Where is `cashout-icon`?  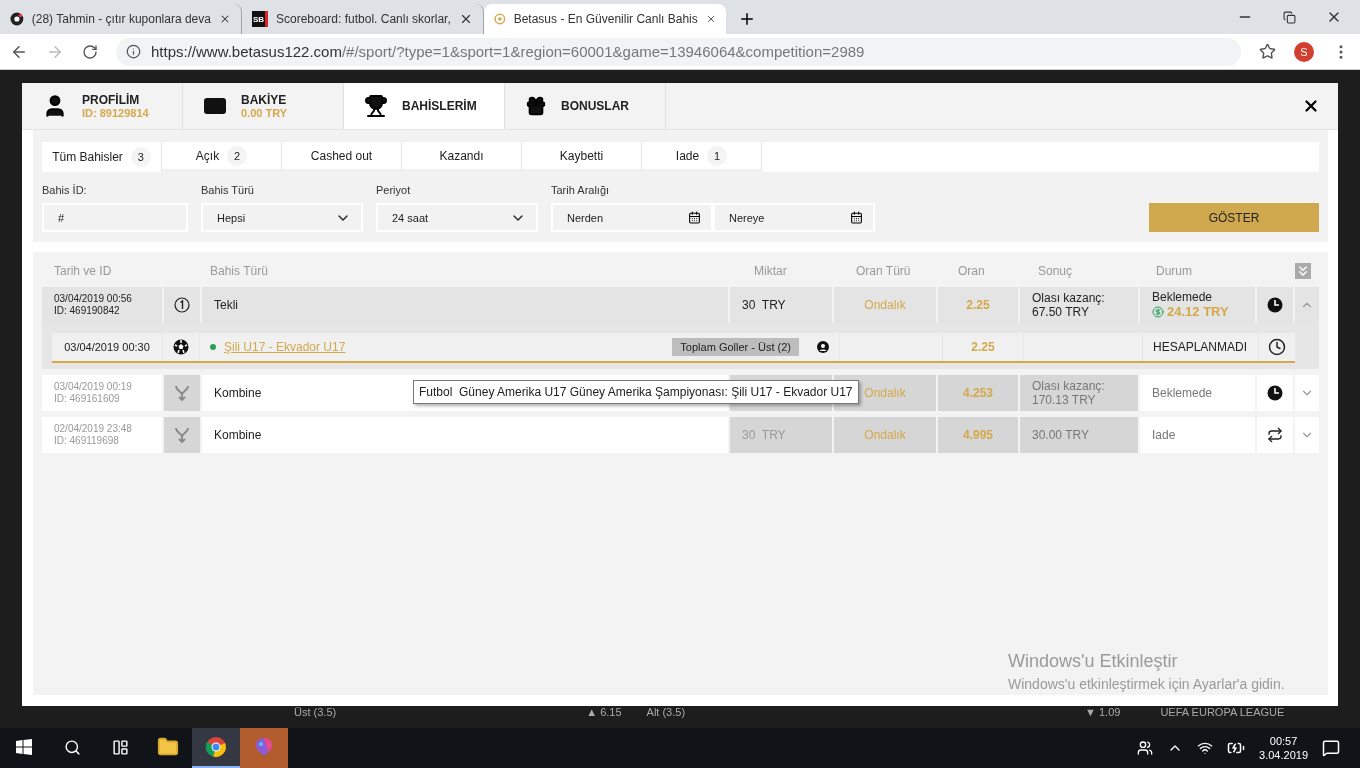 cashout-icon is located at coordinates (1158, 312).